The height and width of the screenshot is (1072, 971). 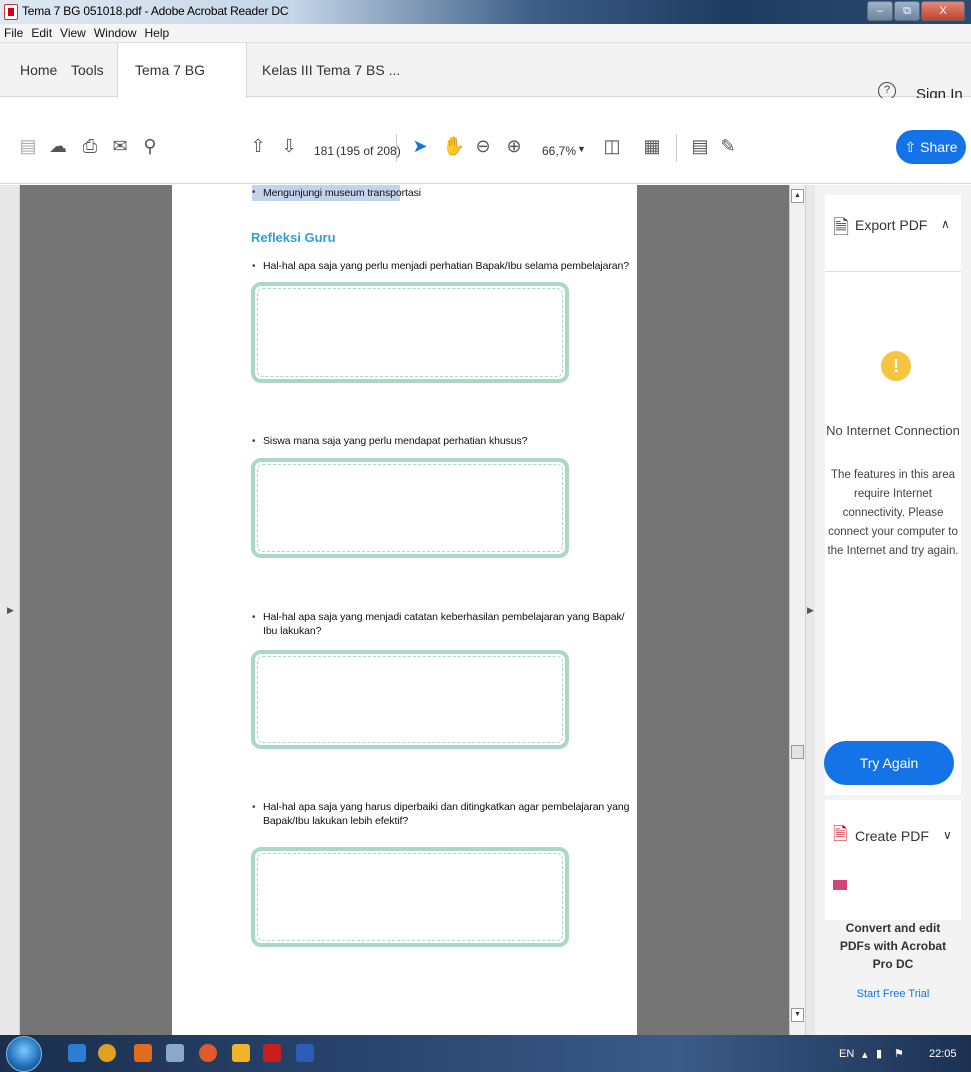 I want to click on close-button: X, so click(x=943, y=11).